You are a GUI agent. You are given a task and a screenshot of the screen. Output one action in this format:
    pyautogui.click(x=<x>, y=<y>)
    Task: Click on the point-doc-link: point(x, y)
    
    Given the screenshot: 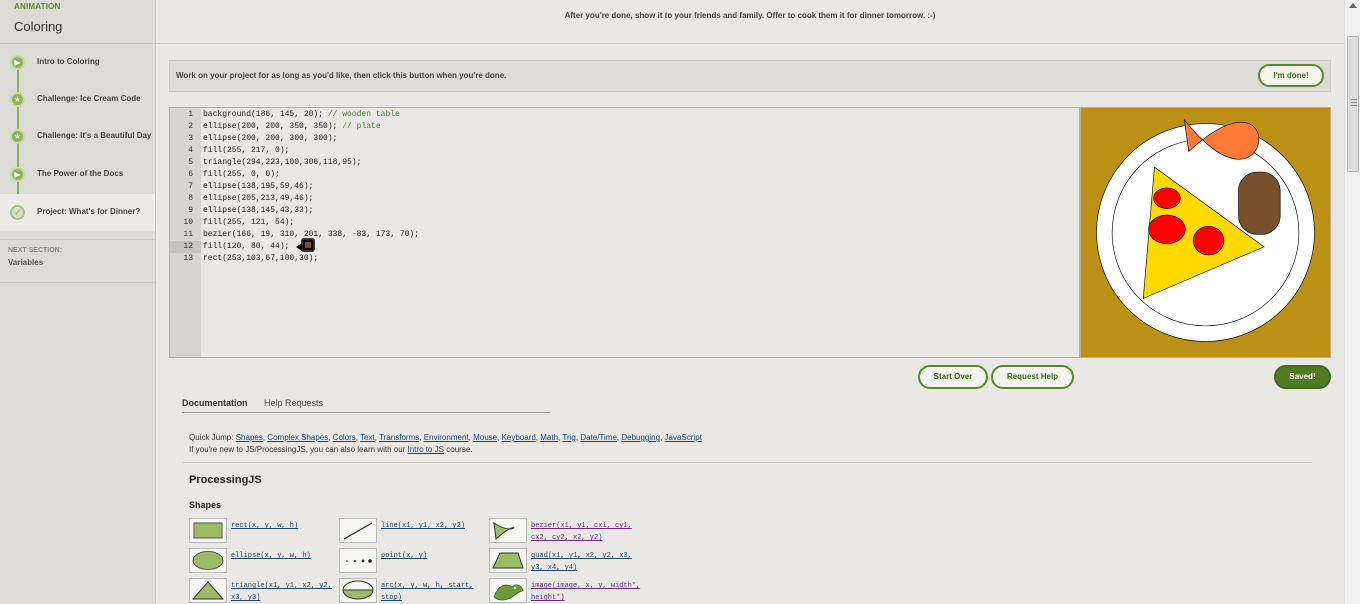 What is the action you would take?
    pyautogui.click(x=404, y=556)
    